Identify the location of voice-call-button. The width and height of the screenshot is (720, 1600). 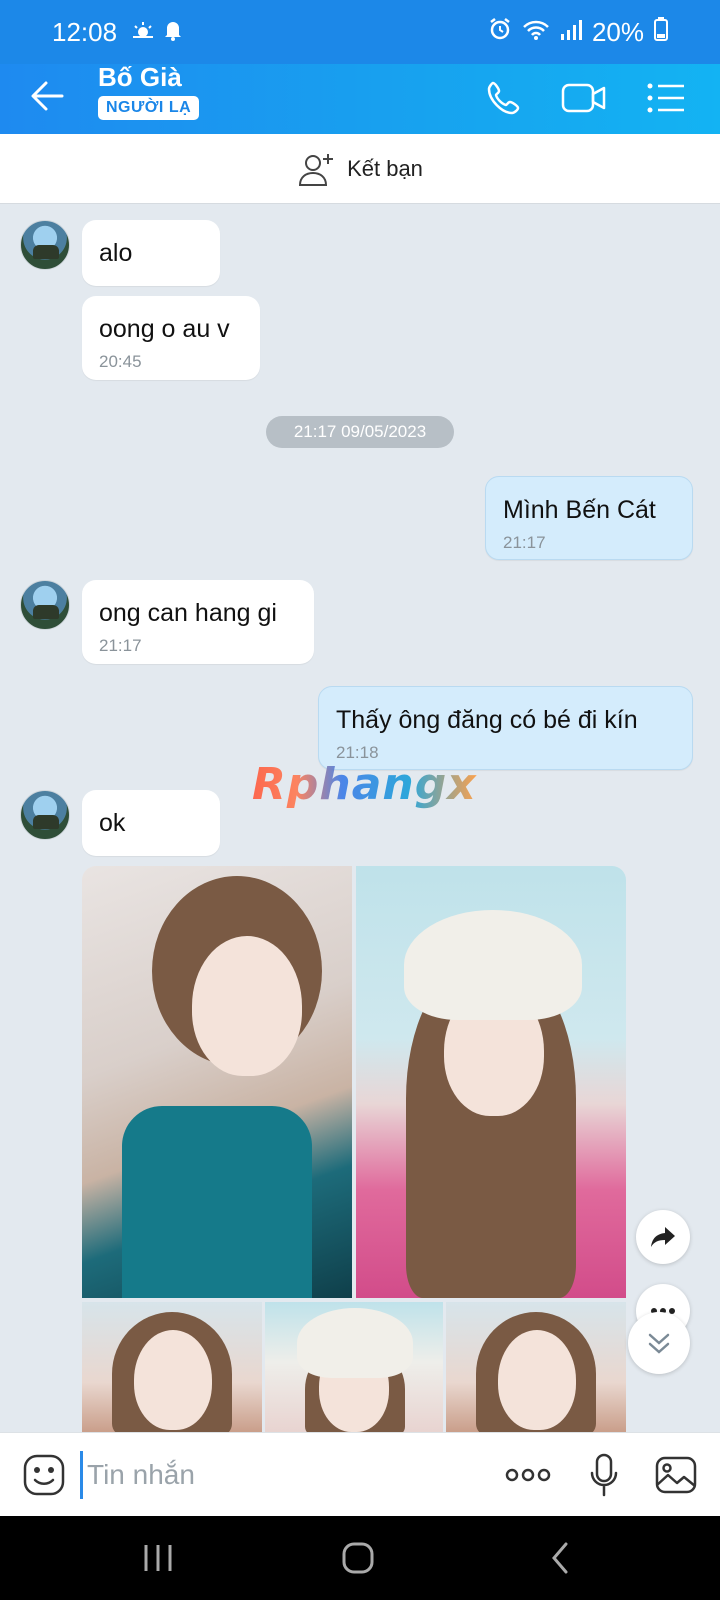
(504, 98).